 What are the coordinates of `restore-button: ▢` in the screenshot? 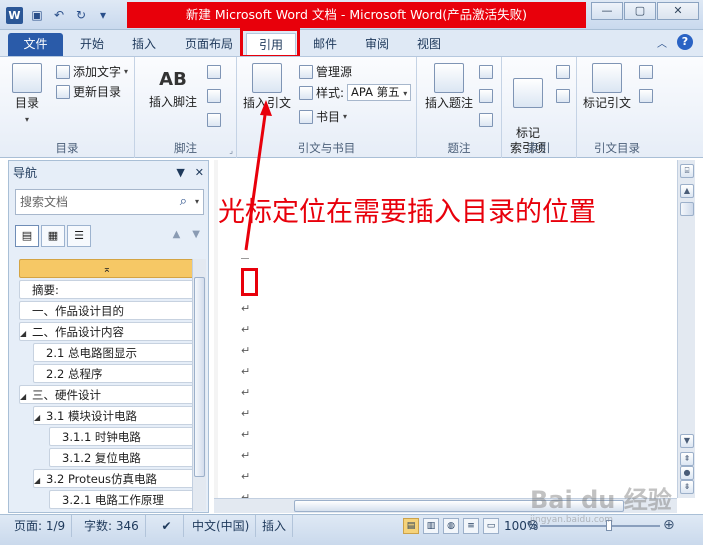 It's located at (640, 11).